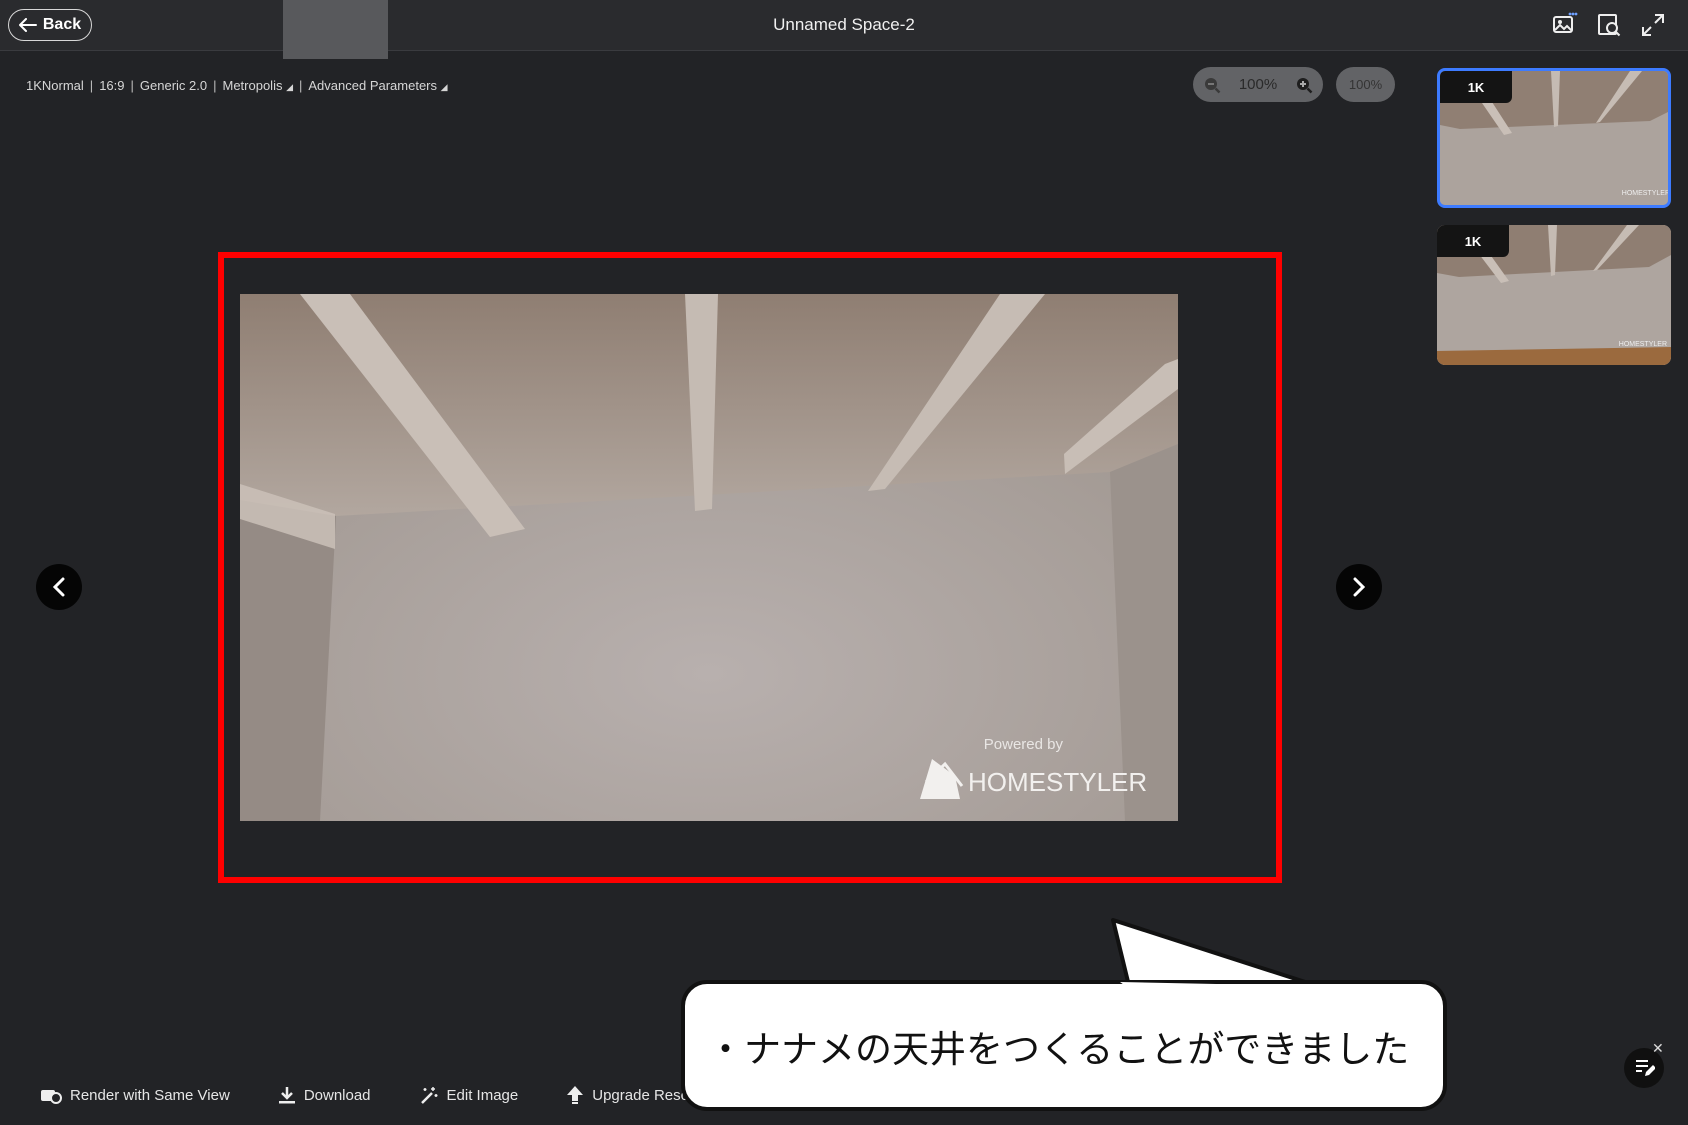 The height and width of the screenshot is (1125, 1688). What do you see at coordinates (468, 1095) in the screenshot?
I see `edit-image-button: Edit Image` at bounding box center [468, 1095].